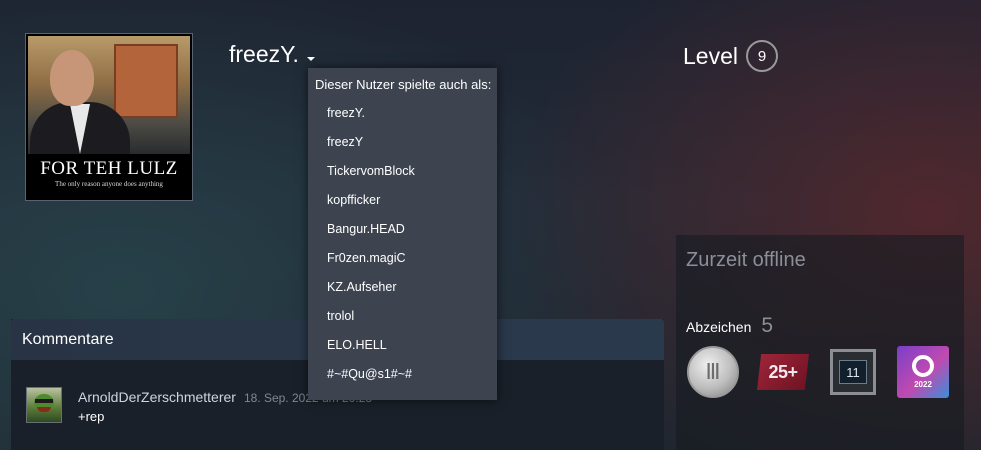 The height and width of the screenshot is (450, 981). What do you see at coordinates (44, 405) in the screenshot?
I see `commenter-avatar` at bounding box center [44, 405].